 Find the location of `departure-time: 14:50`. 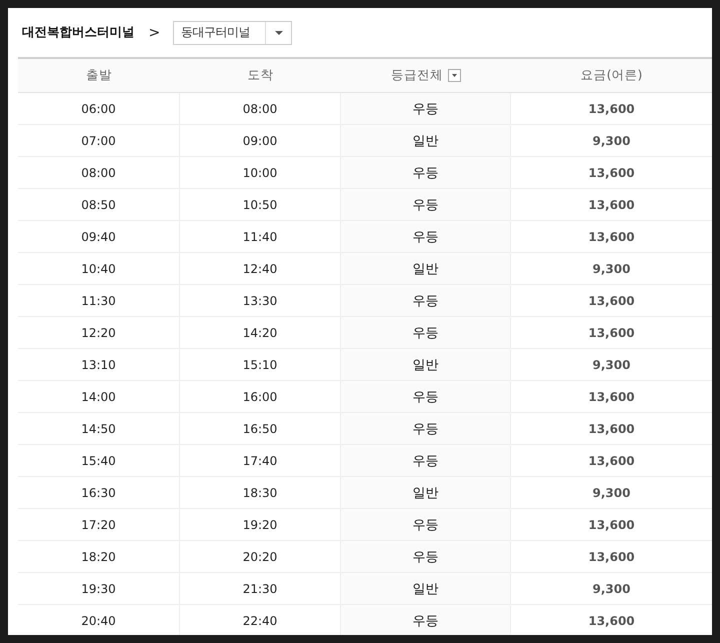

departure-time: 14:50 is located at coordinates (98, 429).